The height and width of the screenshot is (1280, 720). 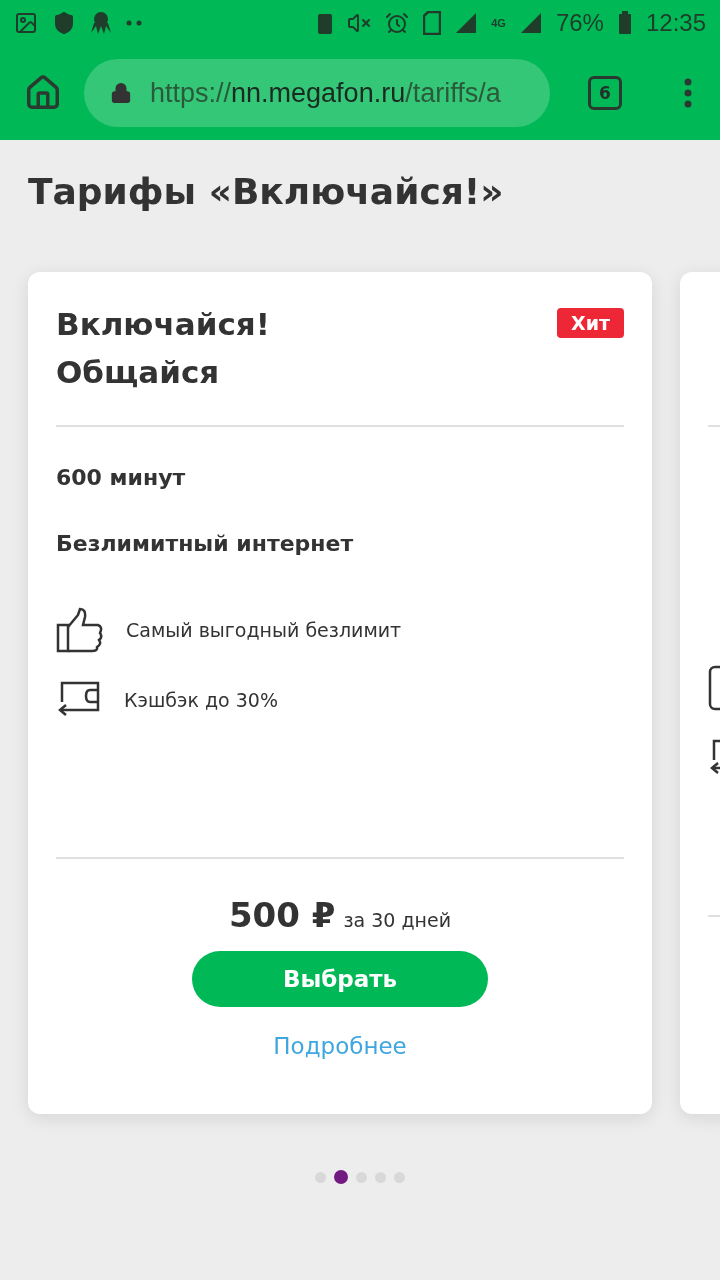 What do you see at coordinates (590, 323) in the screenshot?
I see `hit-label: Хит` at bounding box center [590, 323].